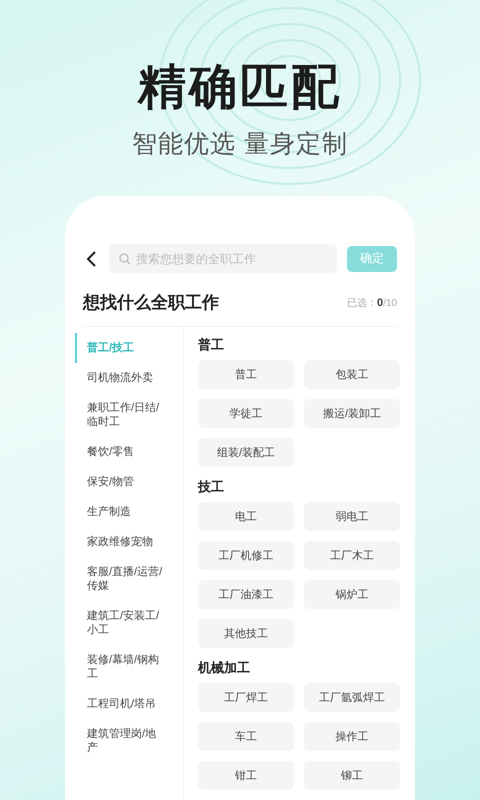  Describe the element at coordinates (129, 623) in the screenshot. I see `category-item: 建筑工/安装工/小工` at that location.